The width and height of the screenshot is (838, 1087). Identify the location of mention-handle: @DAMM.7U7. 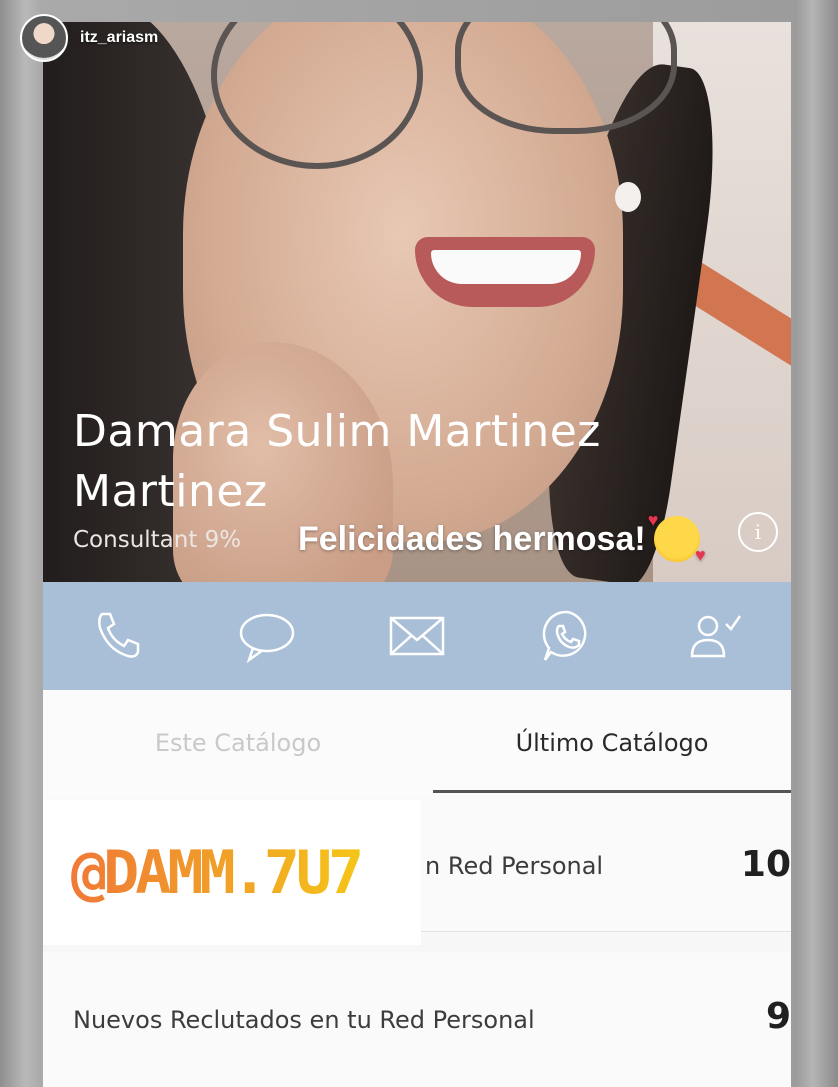
(203, 873).